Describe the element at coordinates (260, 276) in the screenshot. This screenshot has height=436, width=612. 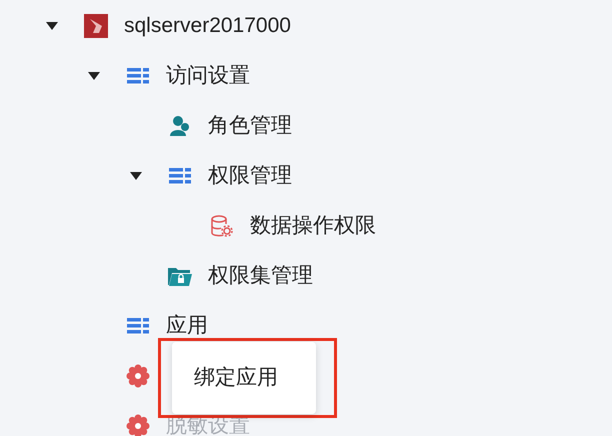
I see `tree-node-label: 权限集管理` at that location.